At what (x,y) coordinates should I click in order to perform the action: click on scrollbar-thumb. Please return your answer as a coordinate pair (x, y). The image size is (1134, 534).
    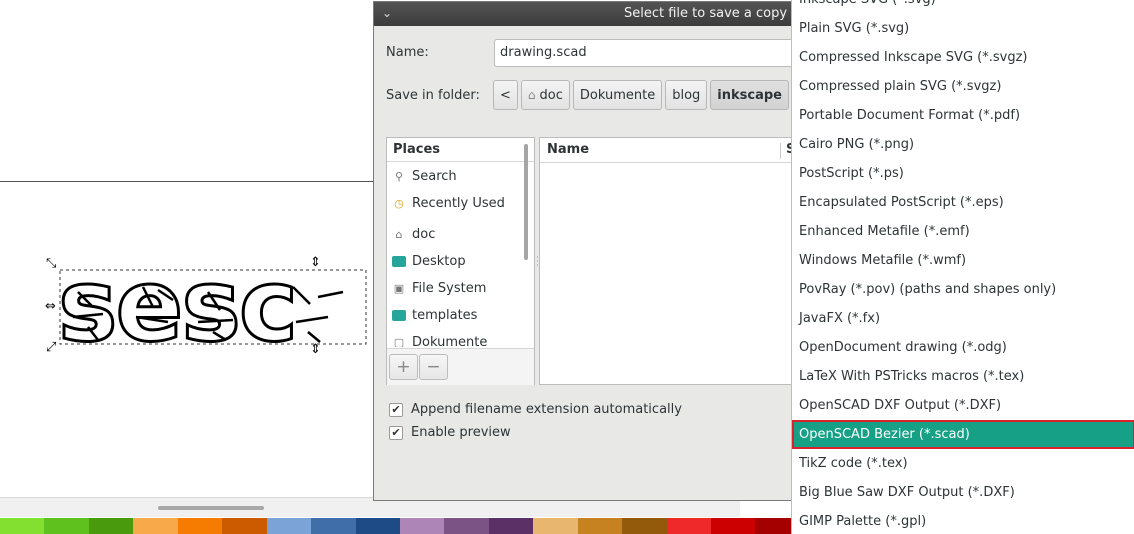
    Looking at the image, I should click on (211, 508).